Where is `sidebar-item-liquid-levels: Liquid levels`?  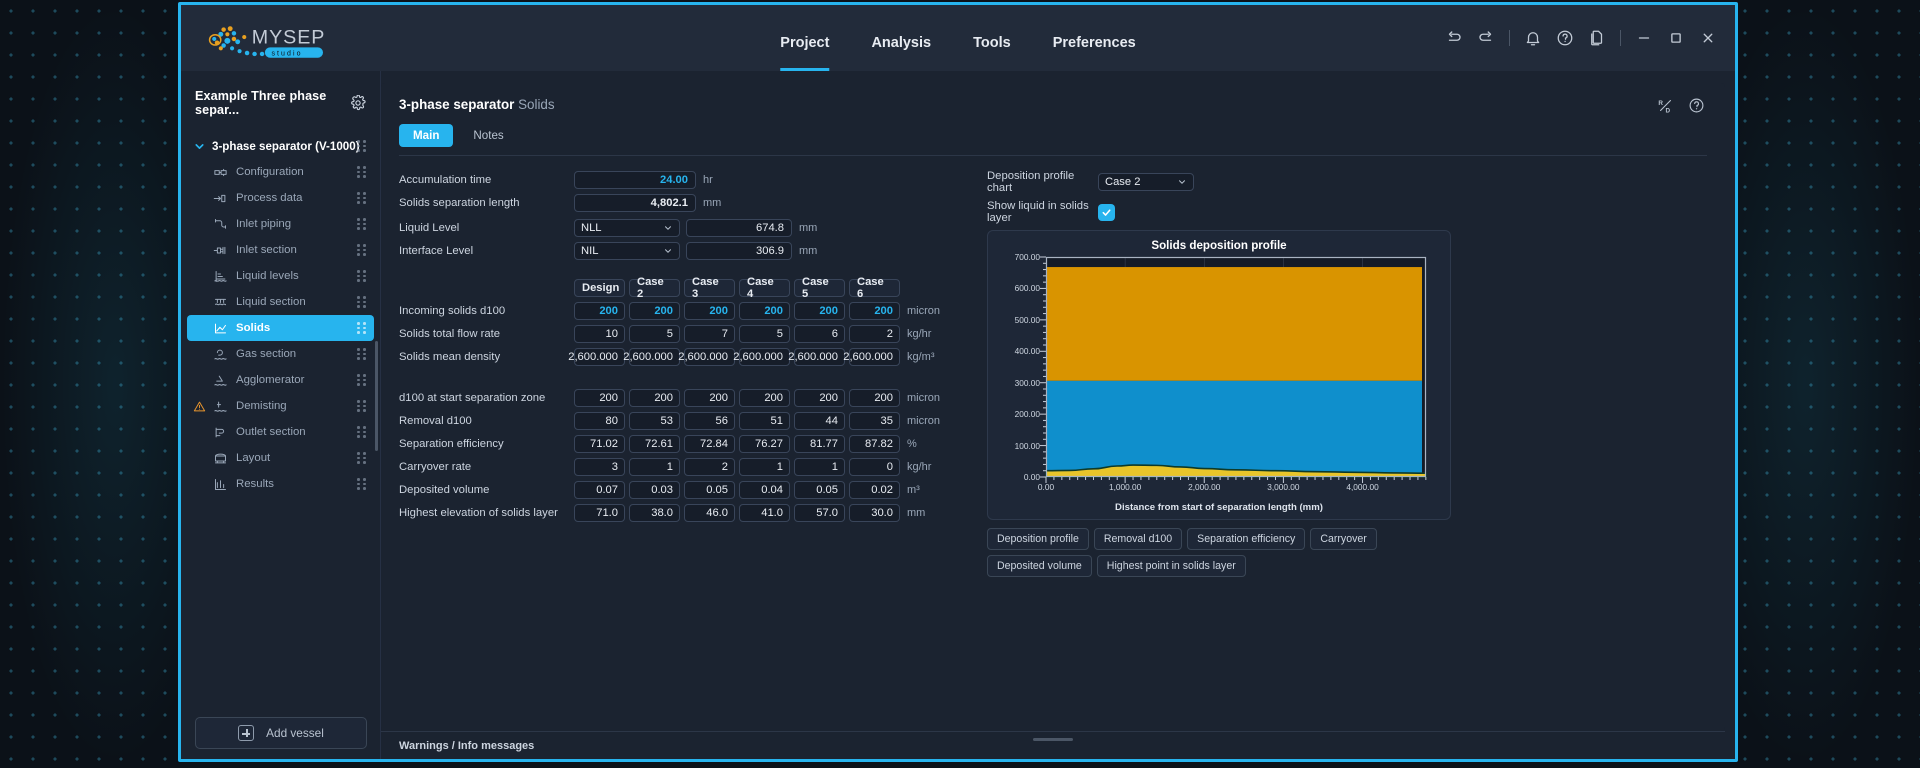 sidebar-item-liquid-levels: Liquid levels is located at coordinates (280, 276).